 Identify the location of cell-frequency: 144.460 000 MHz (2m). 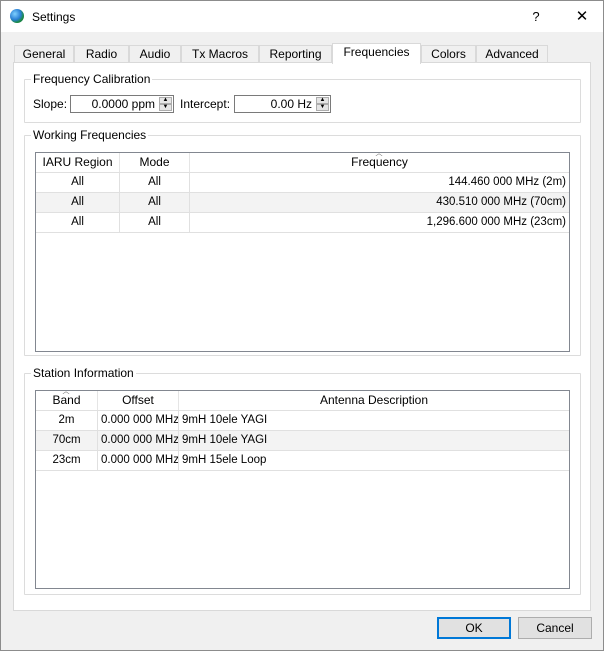
(507, 182).